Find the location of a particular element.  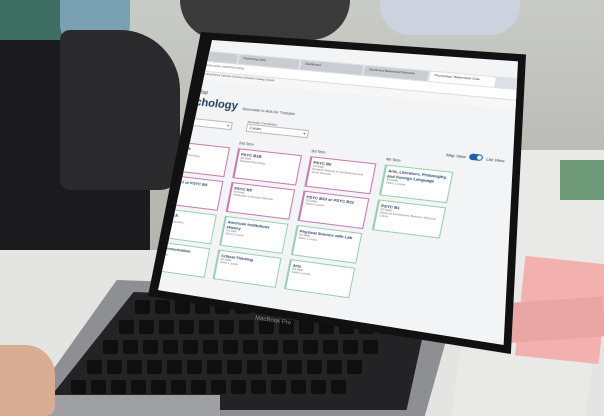

page-subtitle: Associate in Arts for Transfer is located at coordinates (269, 111).